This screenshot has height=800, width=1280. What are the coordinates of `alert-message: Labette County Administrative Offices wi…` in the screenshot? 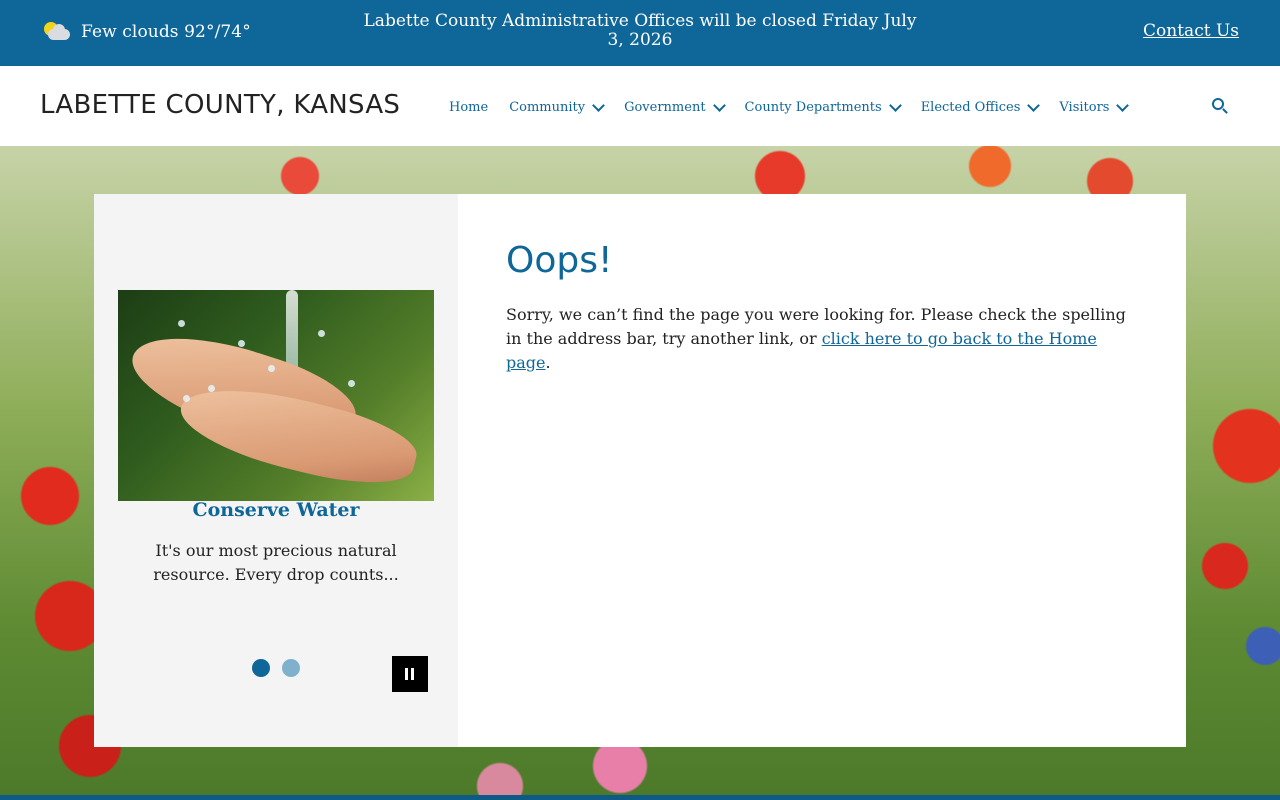 It's located at (640, 30).